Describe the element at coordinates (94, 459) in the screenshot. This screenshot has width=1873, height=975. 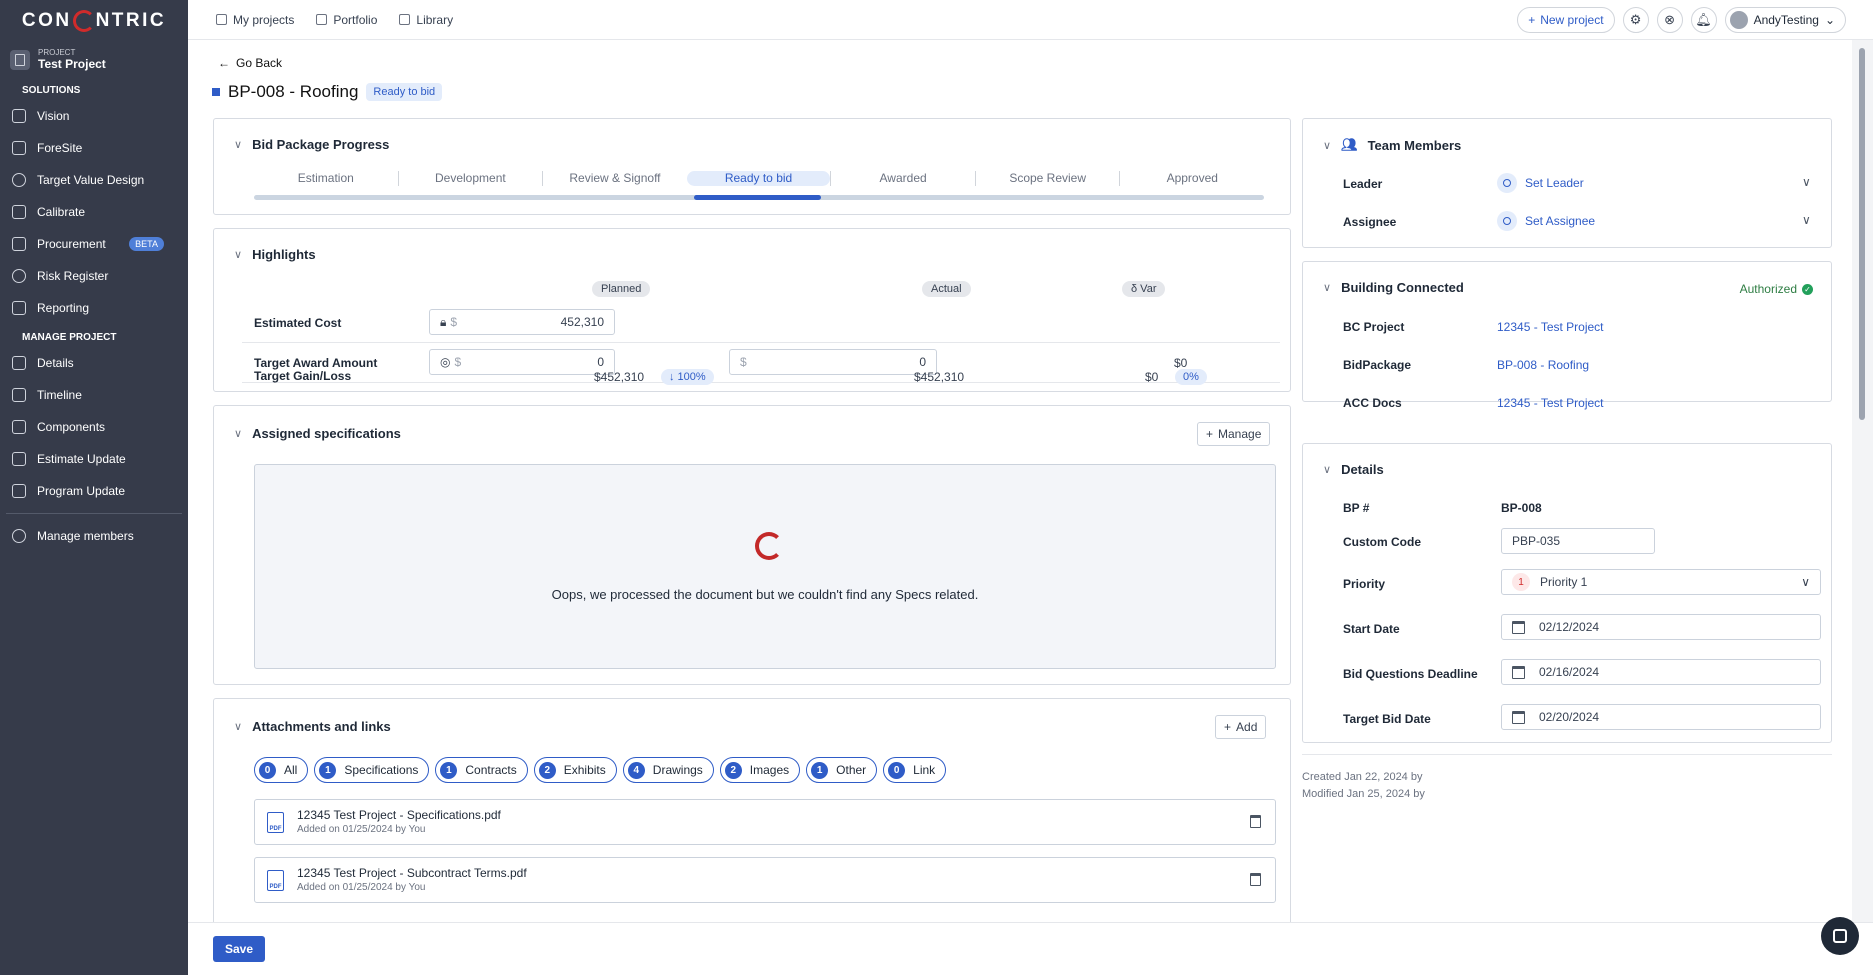
I see `sidebar-item-estimate-update: Estimate Update` at that location.